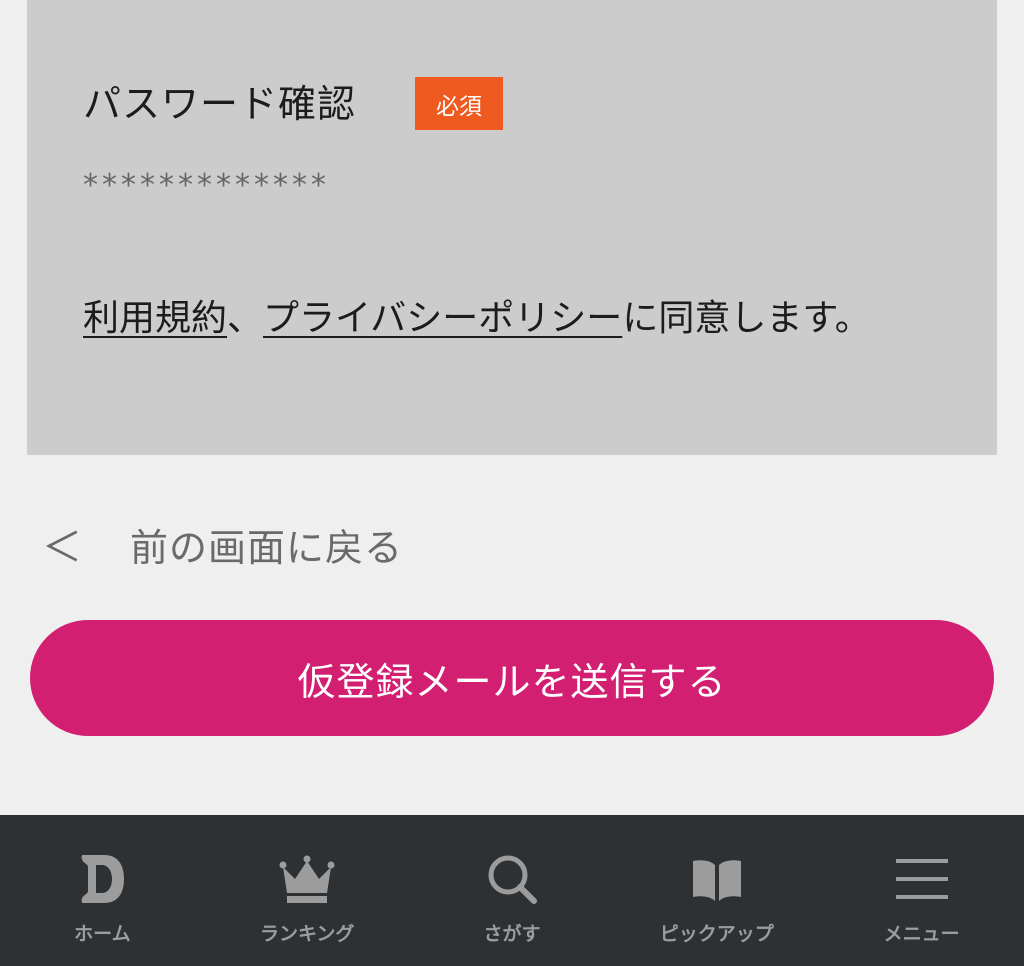  I want to click on nav-item-label: ランキング, so click(307, 934).